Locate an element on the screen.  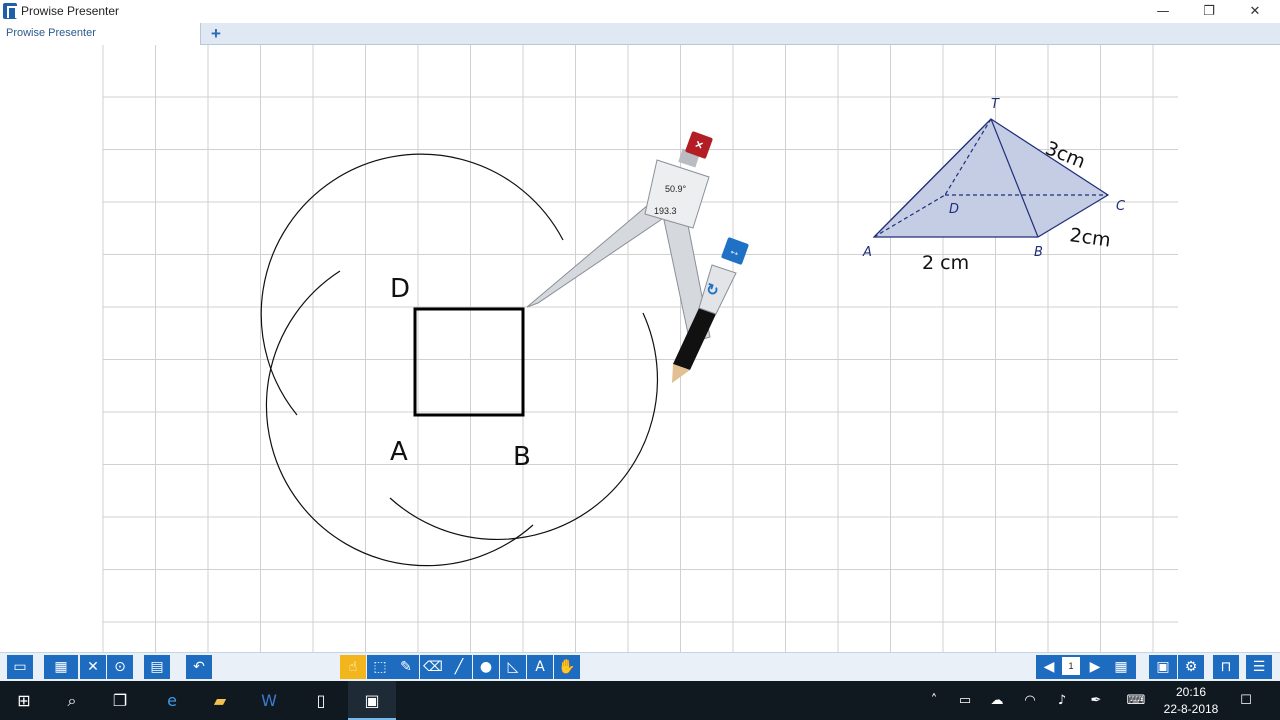
pyramid-label-t: T is located at coordinates (995, 104).